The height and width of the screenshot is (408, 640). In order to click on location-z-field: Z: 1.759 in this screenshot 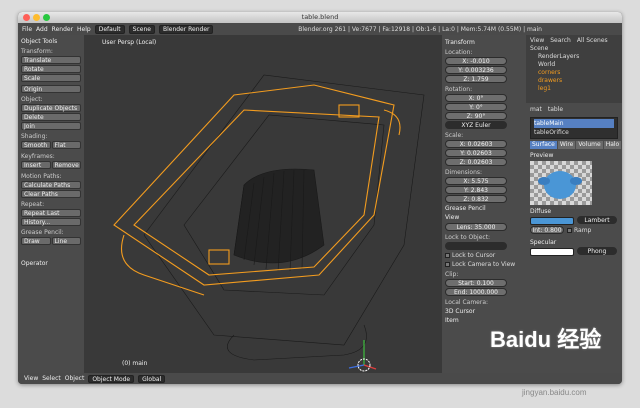, I will do `click(476, 79)`.